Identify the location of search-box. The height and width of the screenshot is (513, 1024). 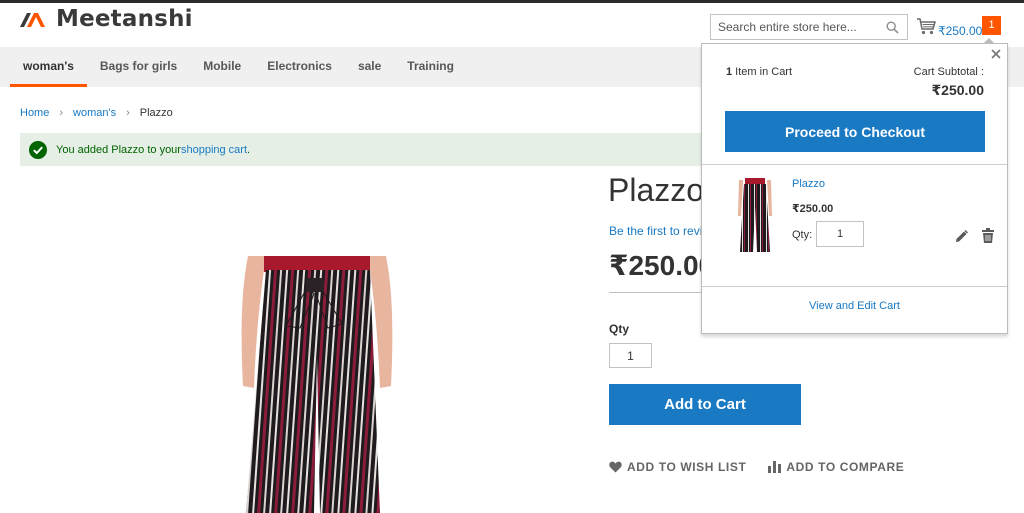
(809, 27).